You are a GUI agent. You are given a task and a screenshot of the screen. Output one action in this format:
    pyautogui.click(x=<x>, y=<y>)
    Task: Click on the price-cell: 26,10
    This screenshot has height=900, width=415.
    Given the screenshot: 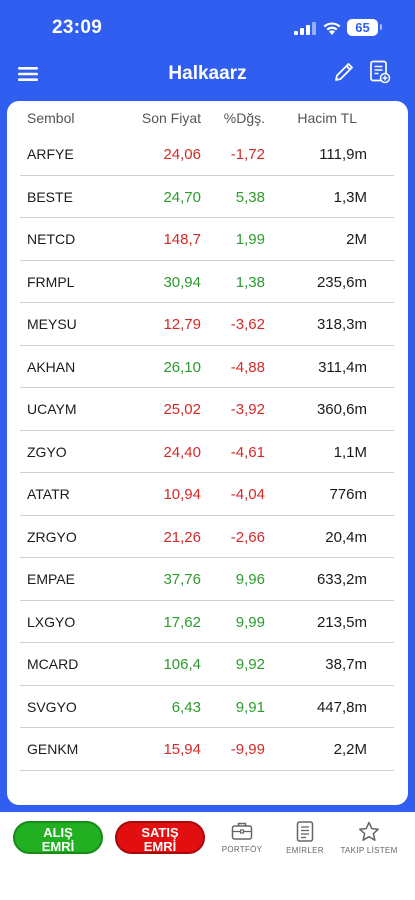 What is the action you would take?
    pyautogui.click(x=182, y=367)
    